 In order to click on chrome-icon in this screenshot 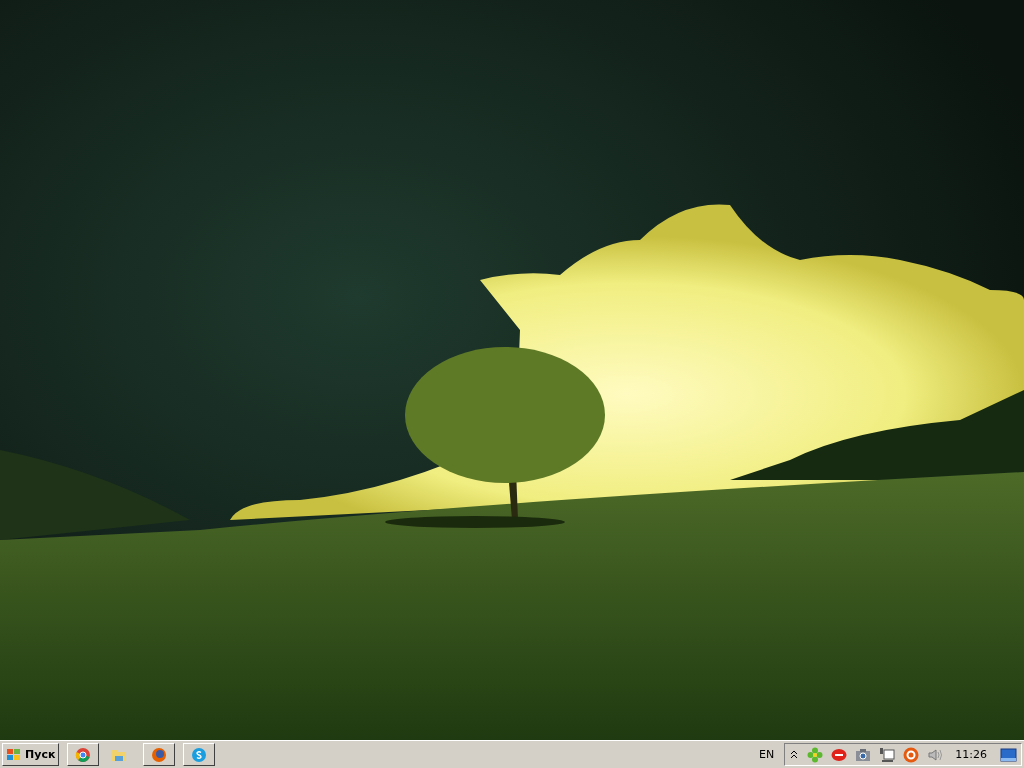, I will do `click(83, 754)`.